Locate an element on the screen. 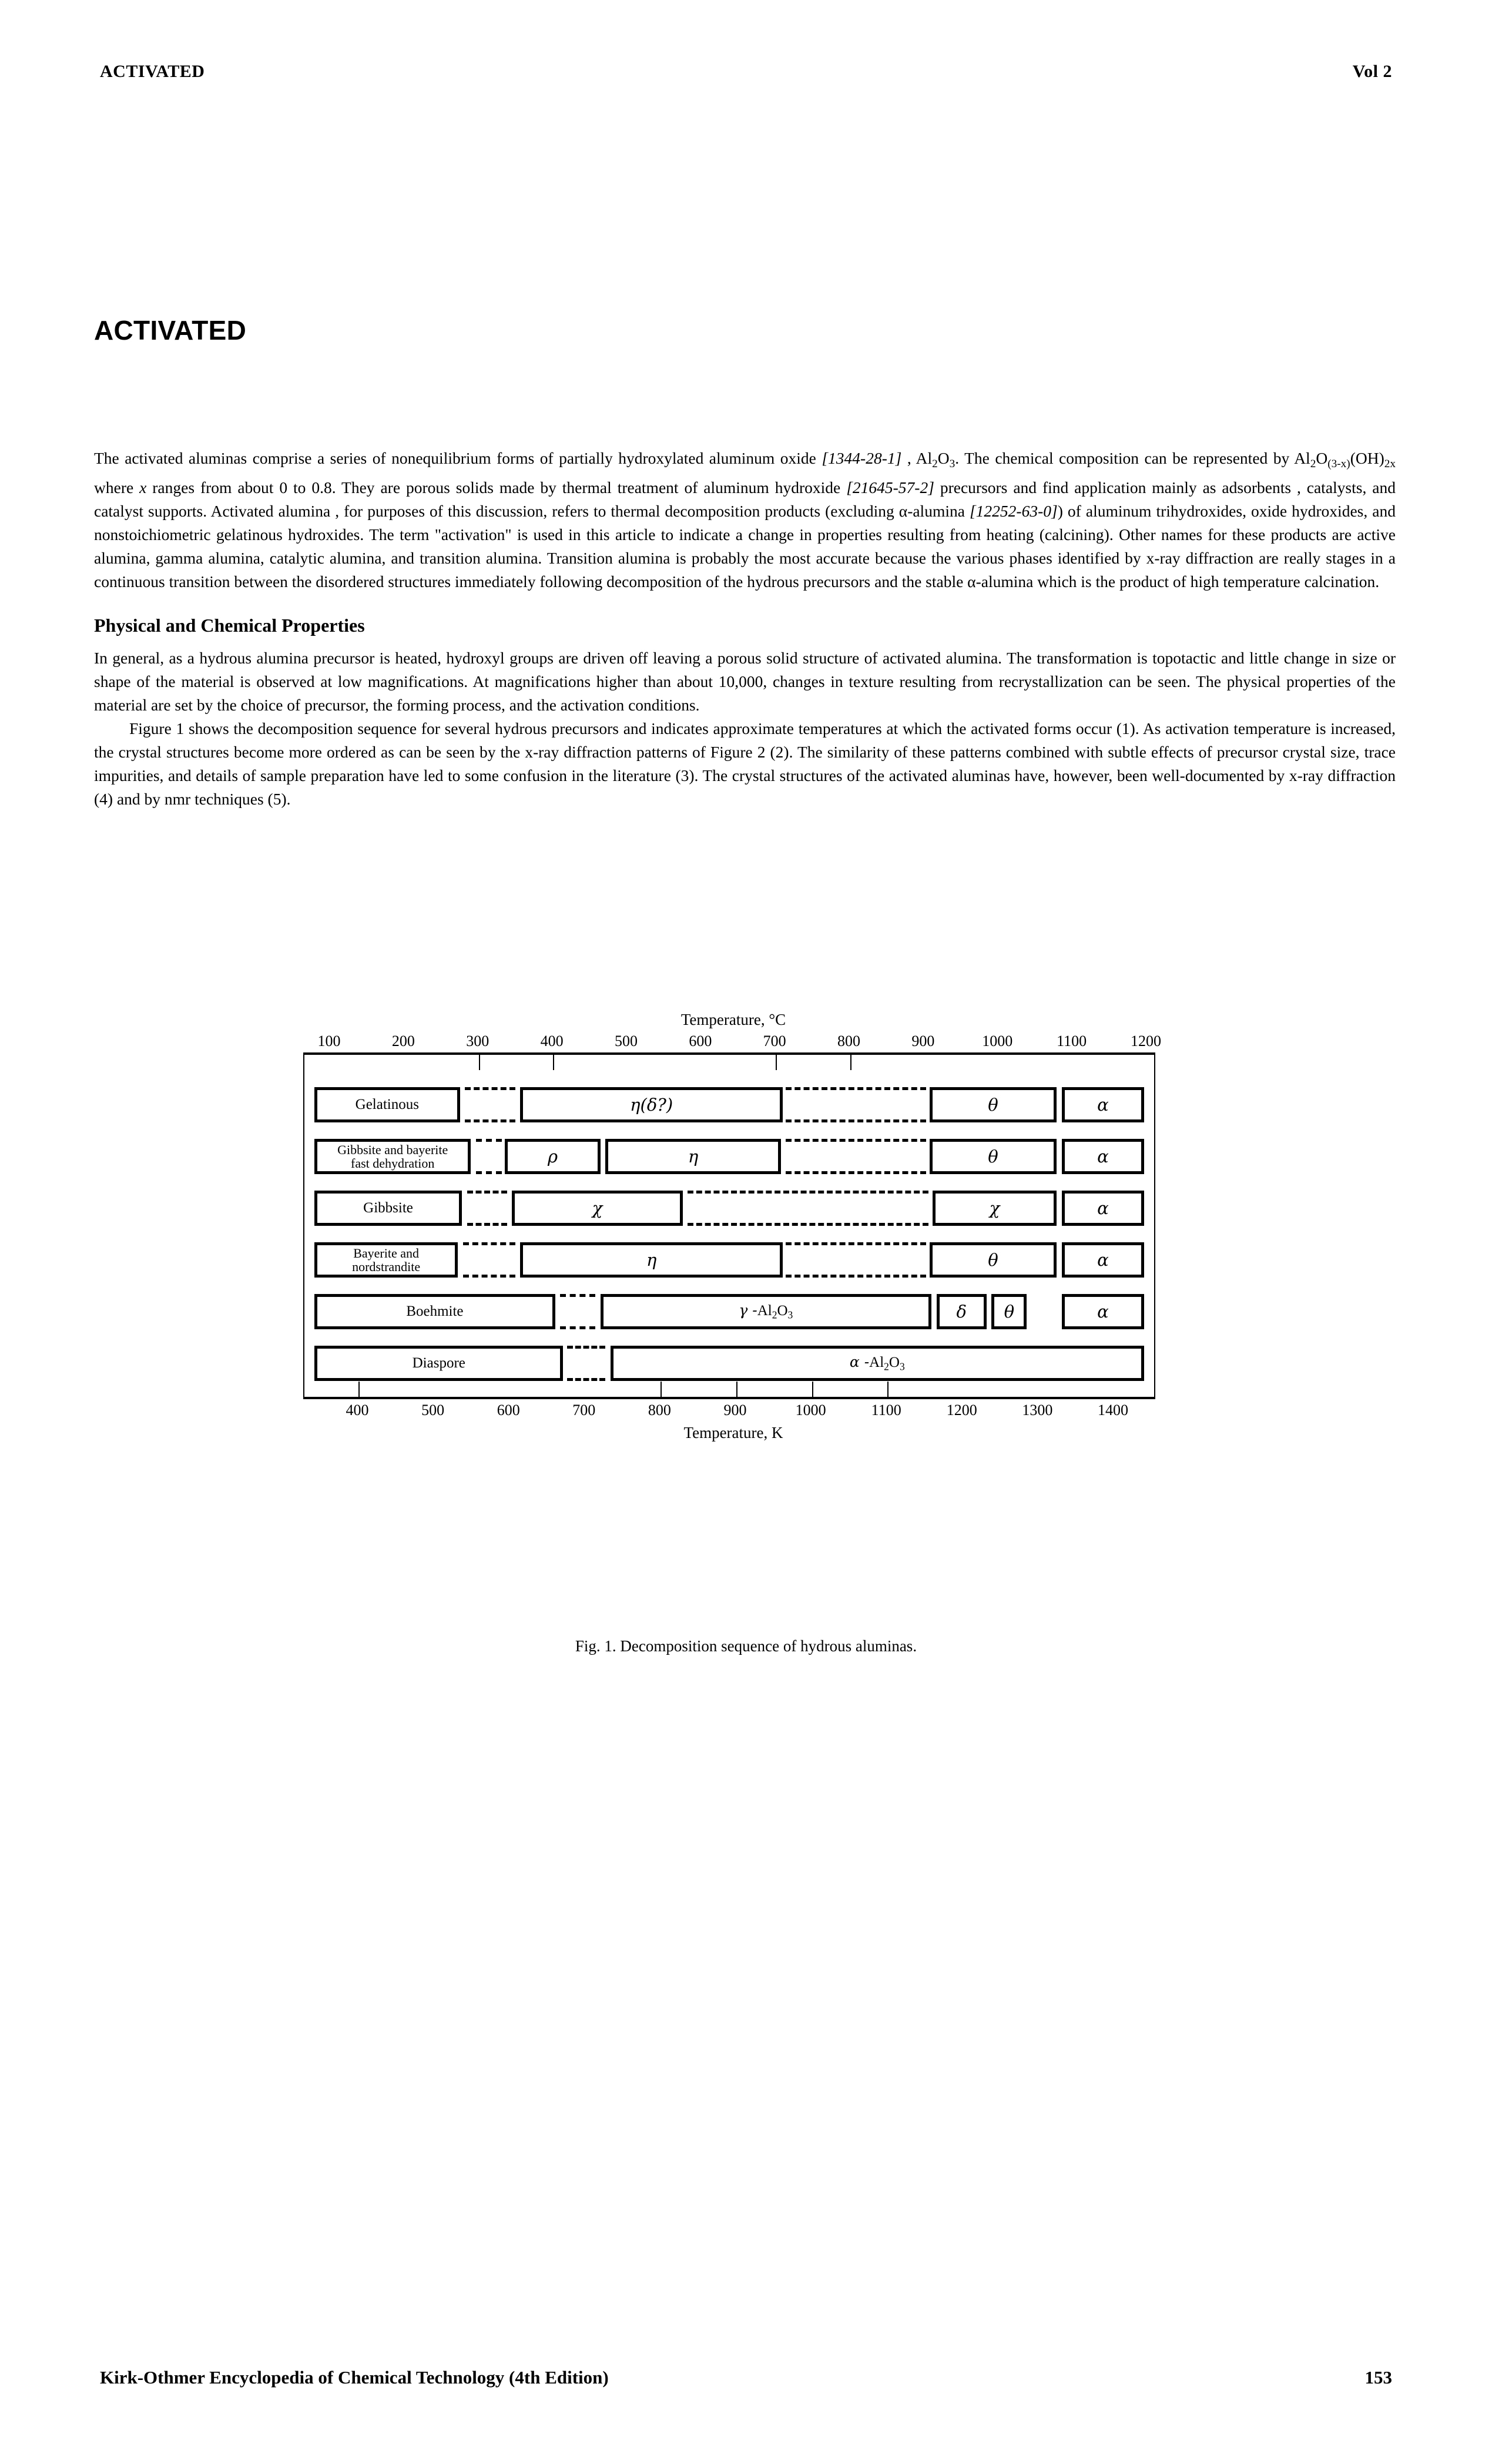 The height and width of the screenshot is (2464, 1492). bottom-tick-label: 1300 is located at coordinates (1037, 1410).